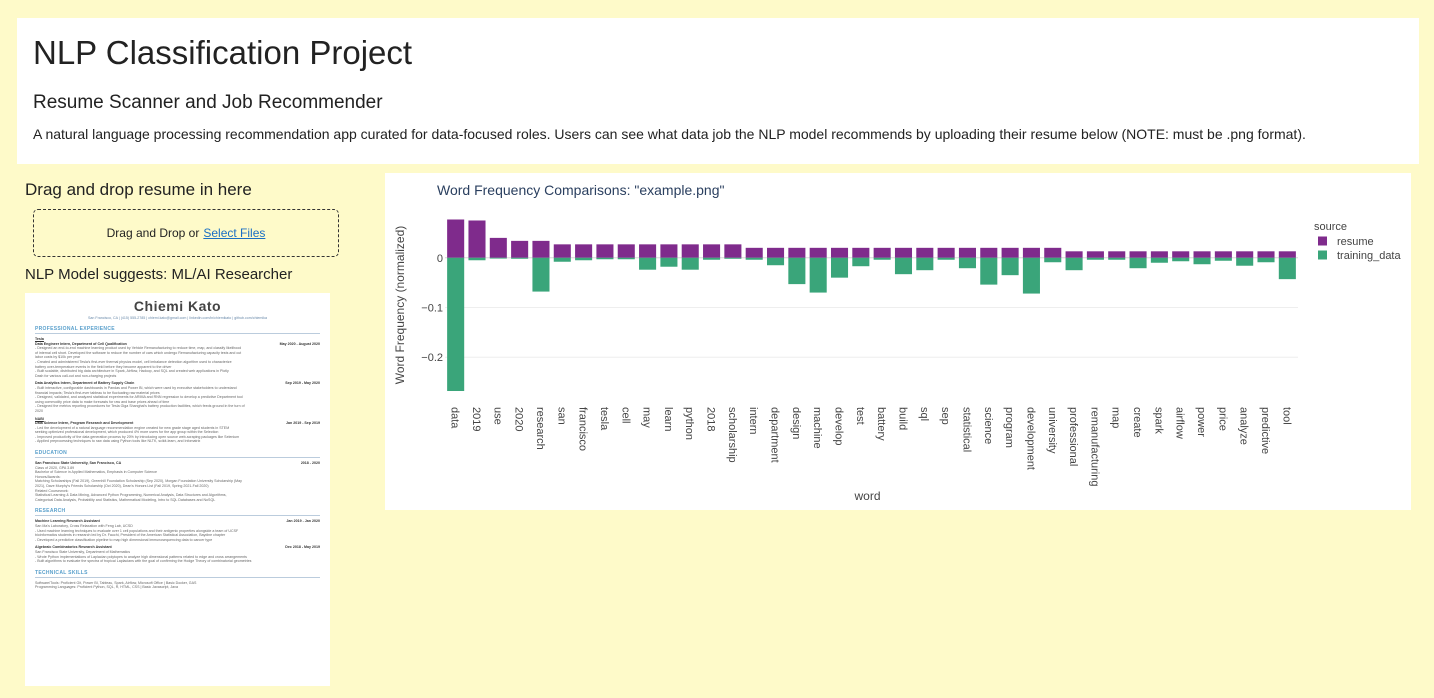 This screenshot has height=698, width=1434. What do you see at coordinates (177, 574) in the screenshot?
I see `resume-section-heading: TECHNICAL SKILLS` at bounding box center [177, 574].